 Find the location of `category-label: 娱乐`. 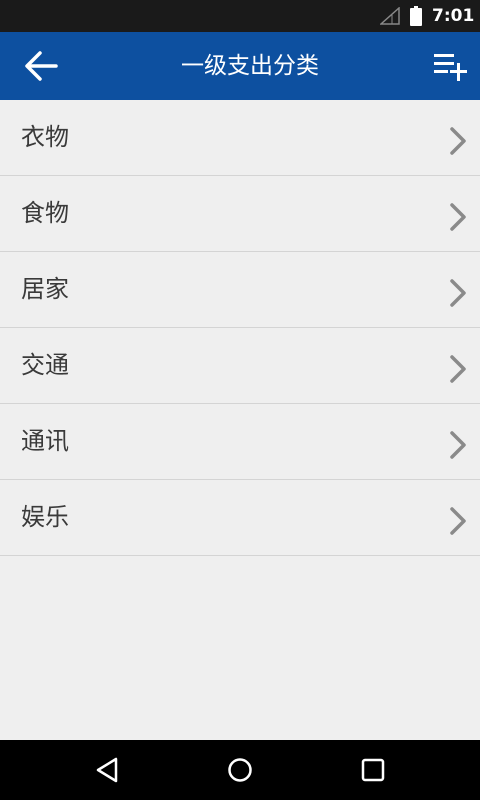

category-label: 娱乐 is located at coordinates (45, 517).